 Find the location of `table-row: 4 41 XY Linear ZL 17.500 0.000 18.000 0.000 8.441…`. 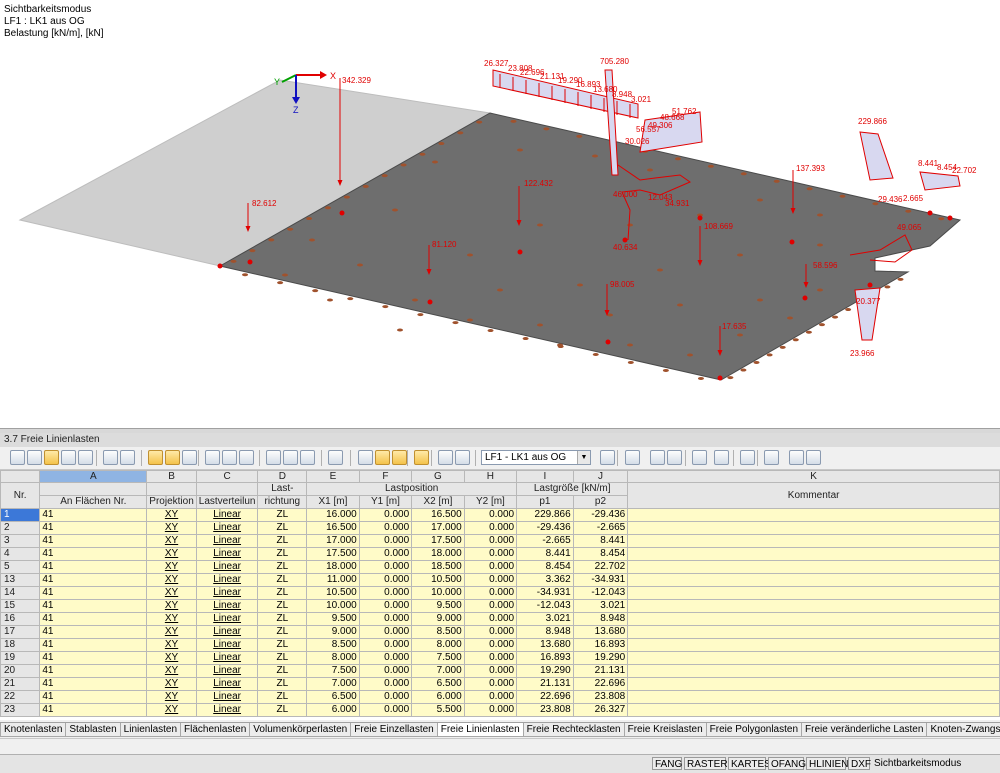

table-row: 4 41 XY Linear ZL 17.500 0.000 18.000 0.000 8.441… is located at coordinates (500, 554).